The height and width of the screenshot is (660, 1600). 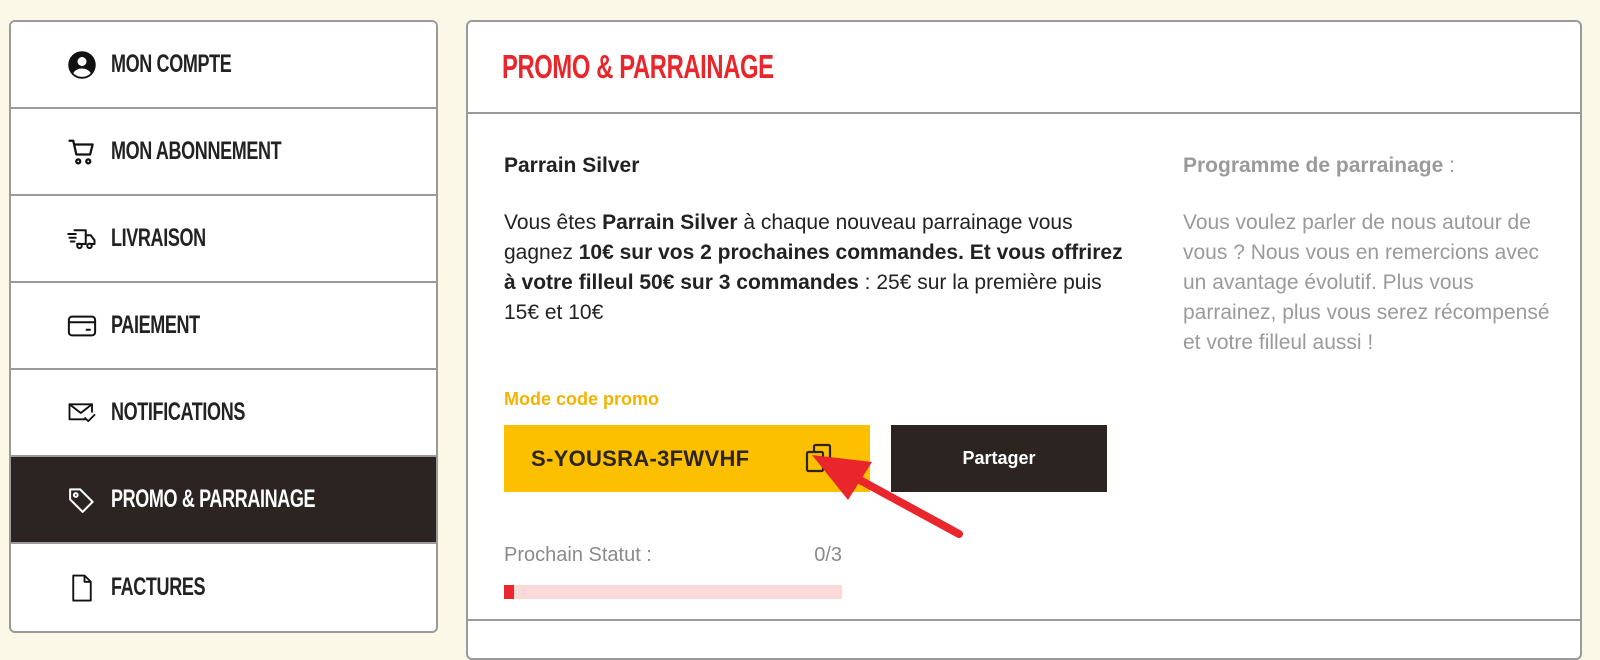 What do you see at coordinates (171, 64) in the screenshot?
I see `sidebar-item-label: Mon compte` at bounding box center [171, 64].